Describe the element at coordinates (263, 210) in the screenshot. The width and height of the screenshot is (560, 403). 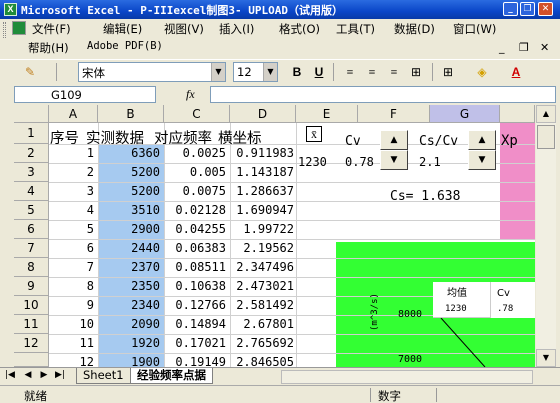
I see `cell-axis: 1.690947` at that location.